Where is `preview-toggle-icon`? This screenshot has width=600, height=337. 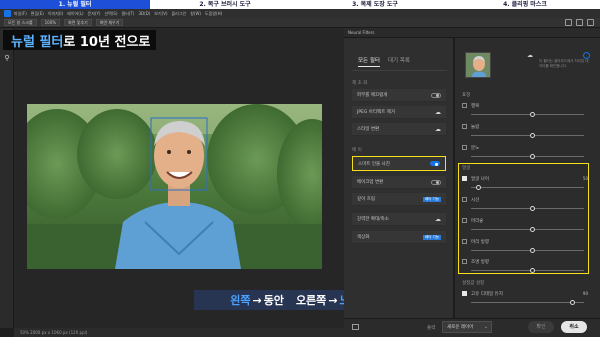
preview-toggle-icon is located at coordinates (355, 327).